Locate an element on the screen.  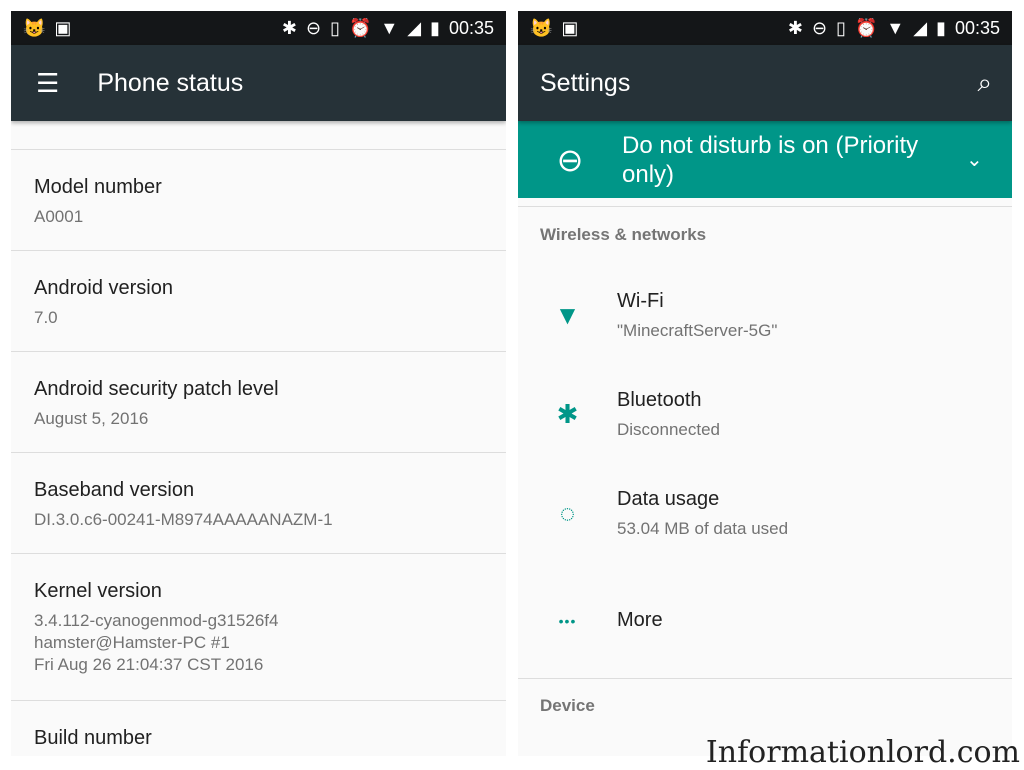
search-icon: ⌕ is located at coordinates (984, 83).